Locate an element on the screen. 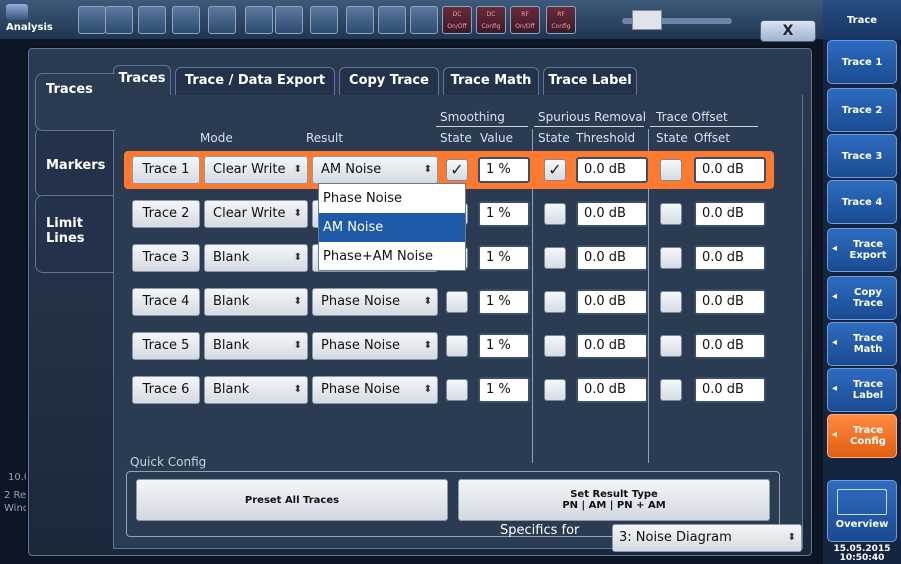 The height and width of the screenshot is (564, 901). softkey-trace-3: Trace 3 is located at coordinates (862, 156).